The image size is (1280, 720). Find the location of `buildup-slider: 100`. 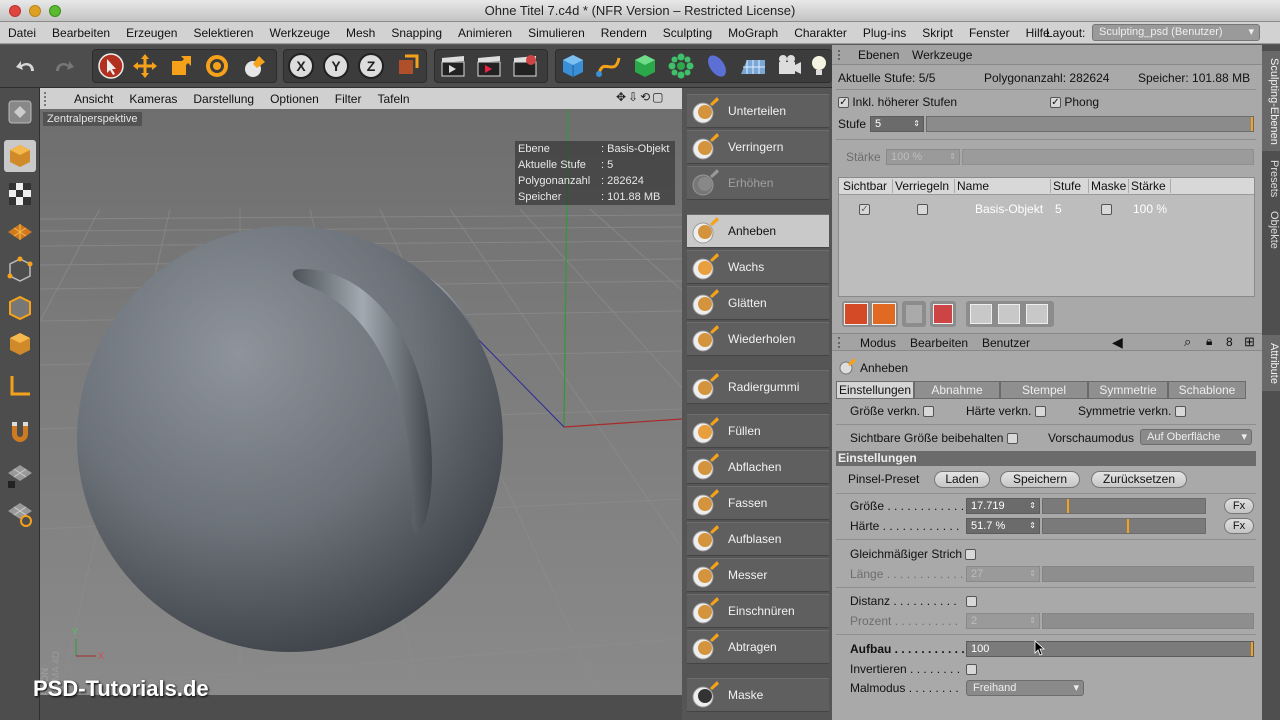

buildup-slider: 100 is located at coordinates (1110, 649).